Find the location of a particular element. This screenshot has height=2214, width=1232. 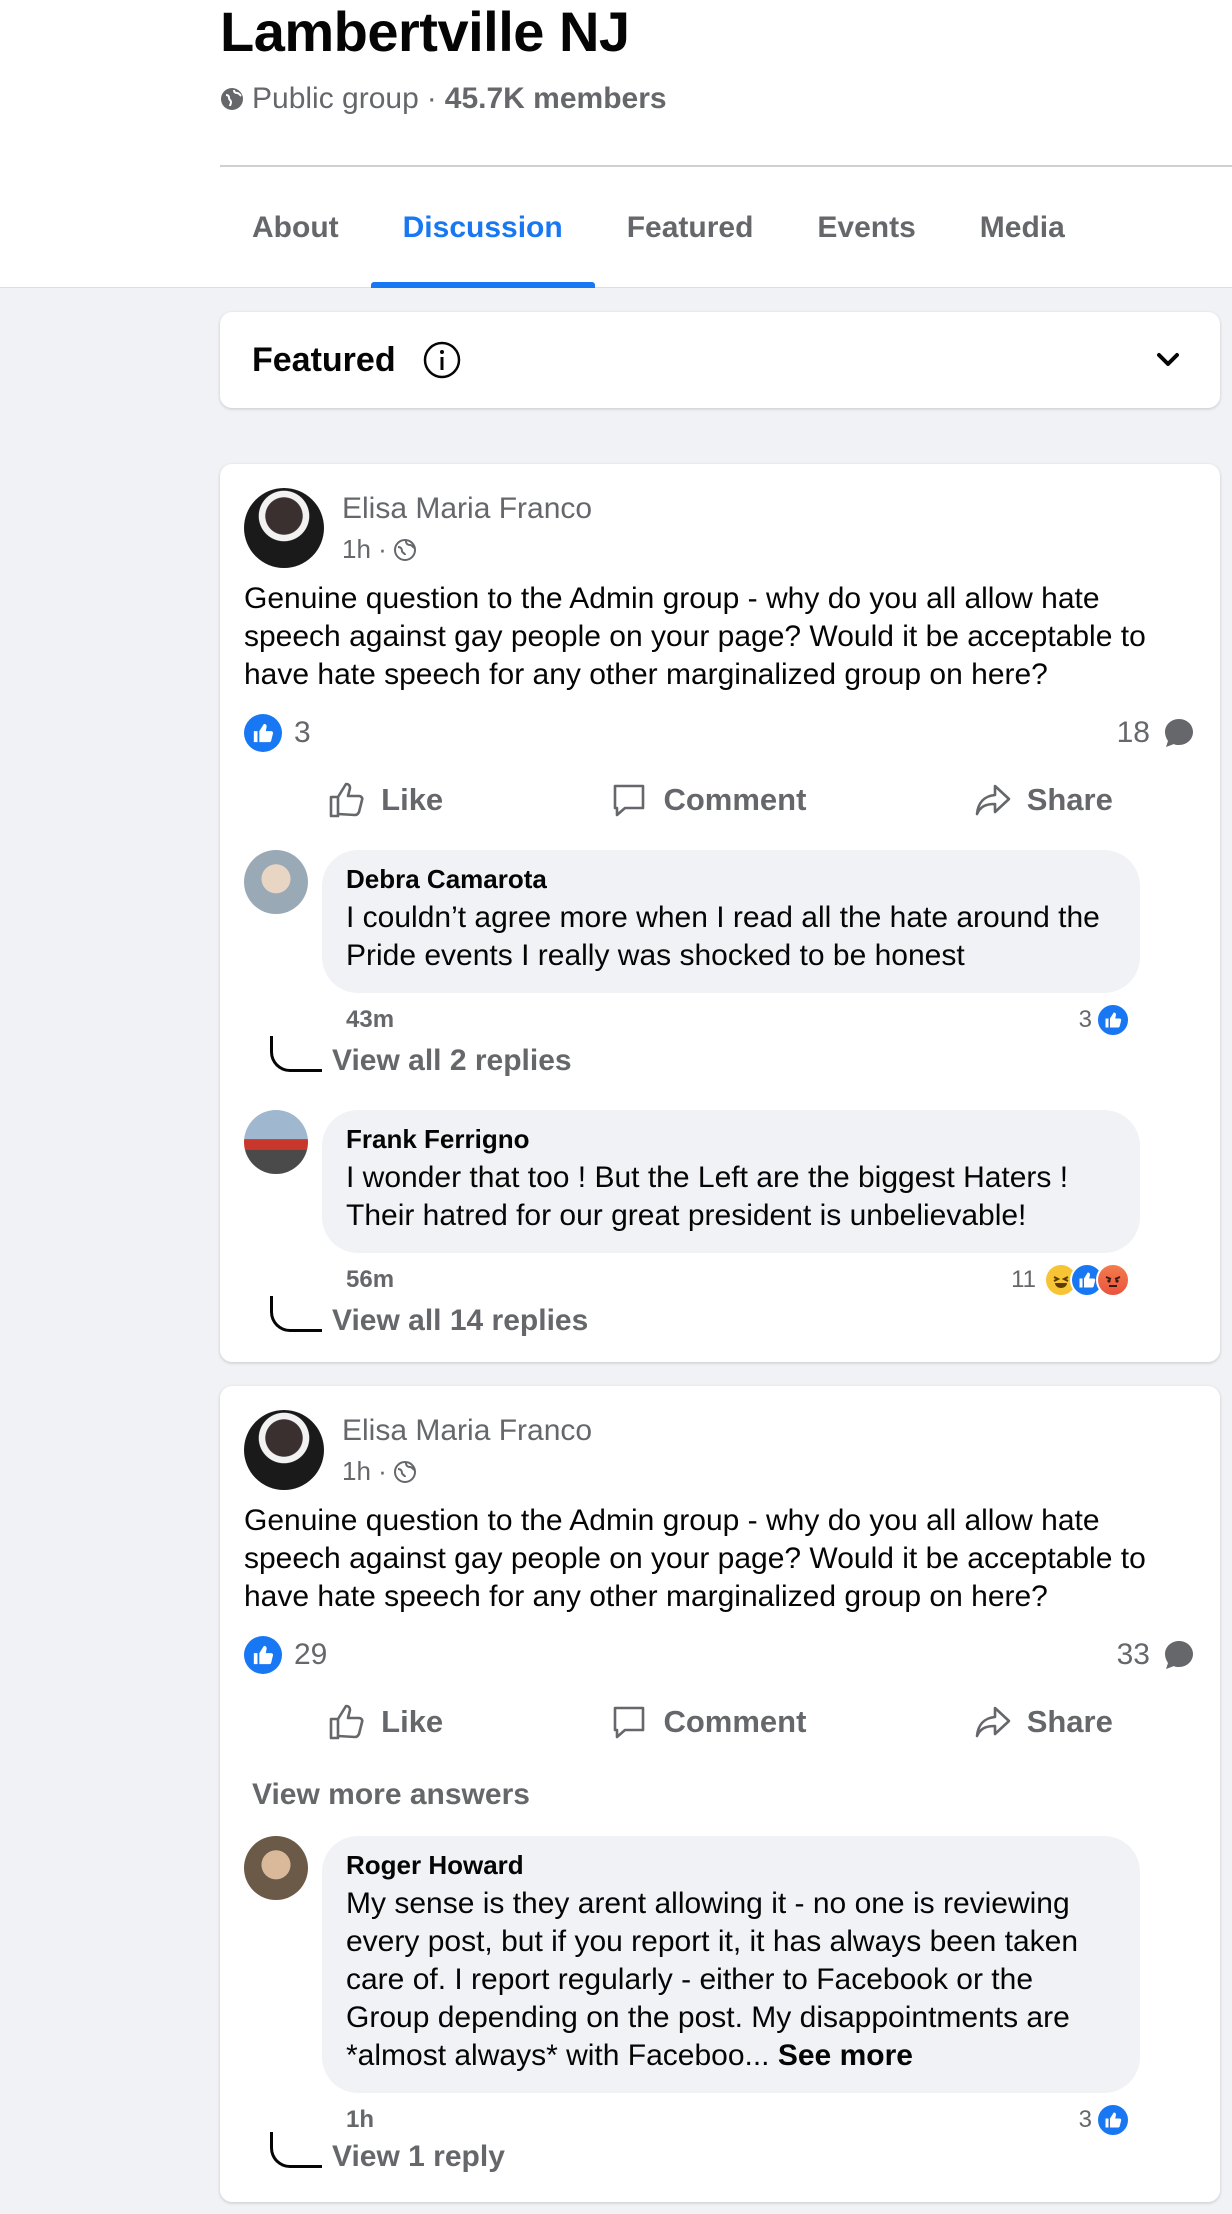

view-replies-label: View all 14 replies is located at coordinates (460, 1320).